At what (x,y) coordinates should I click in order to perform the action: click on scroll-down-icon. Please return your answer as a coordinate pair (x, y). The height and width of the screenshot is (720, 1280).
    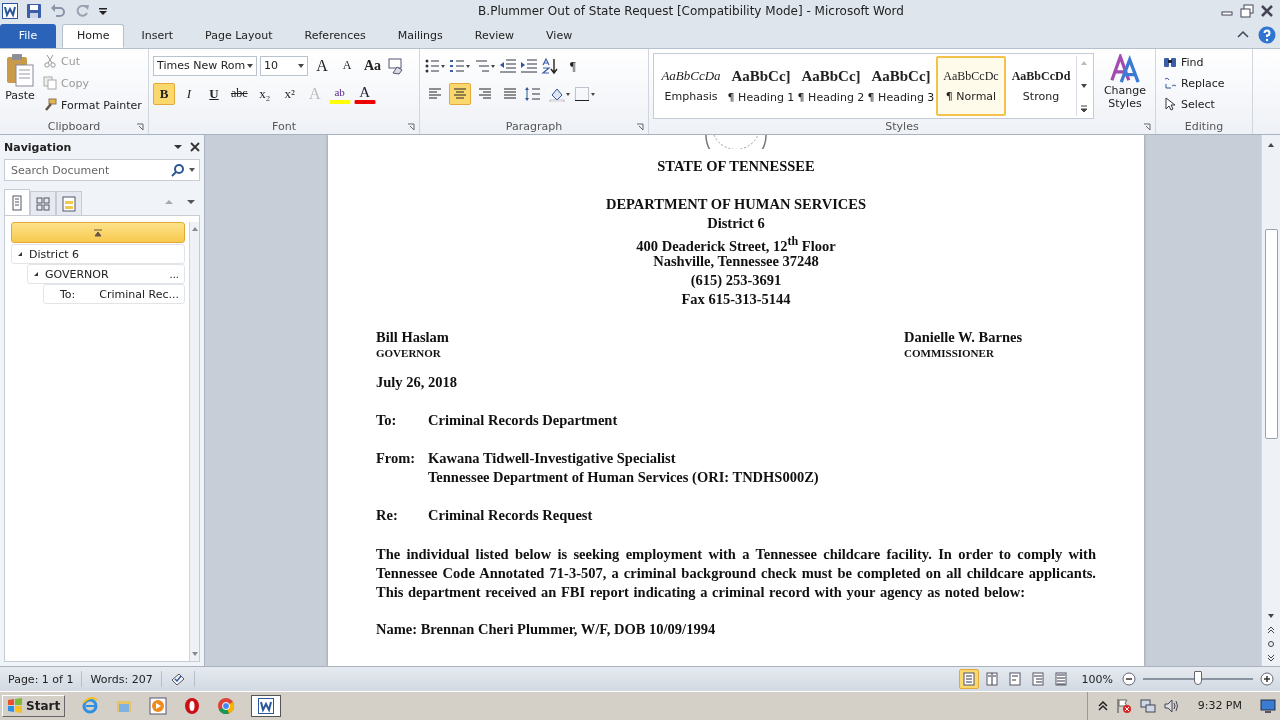
    Looking at the image, I should click on (1084, 85).